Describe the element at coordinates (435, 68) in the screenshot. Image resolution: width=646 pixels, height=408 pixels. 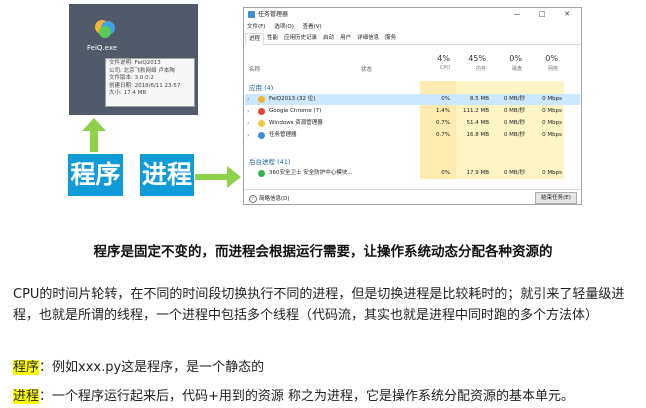
I see `cpu-header: CPU` at that location.